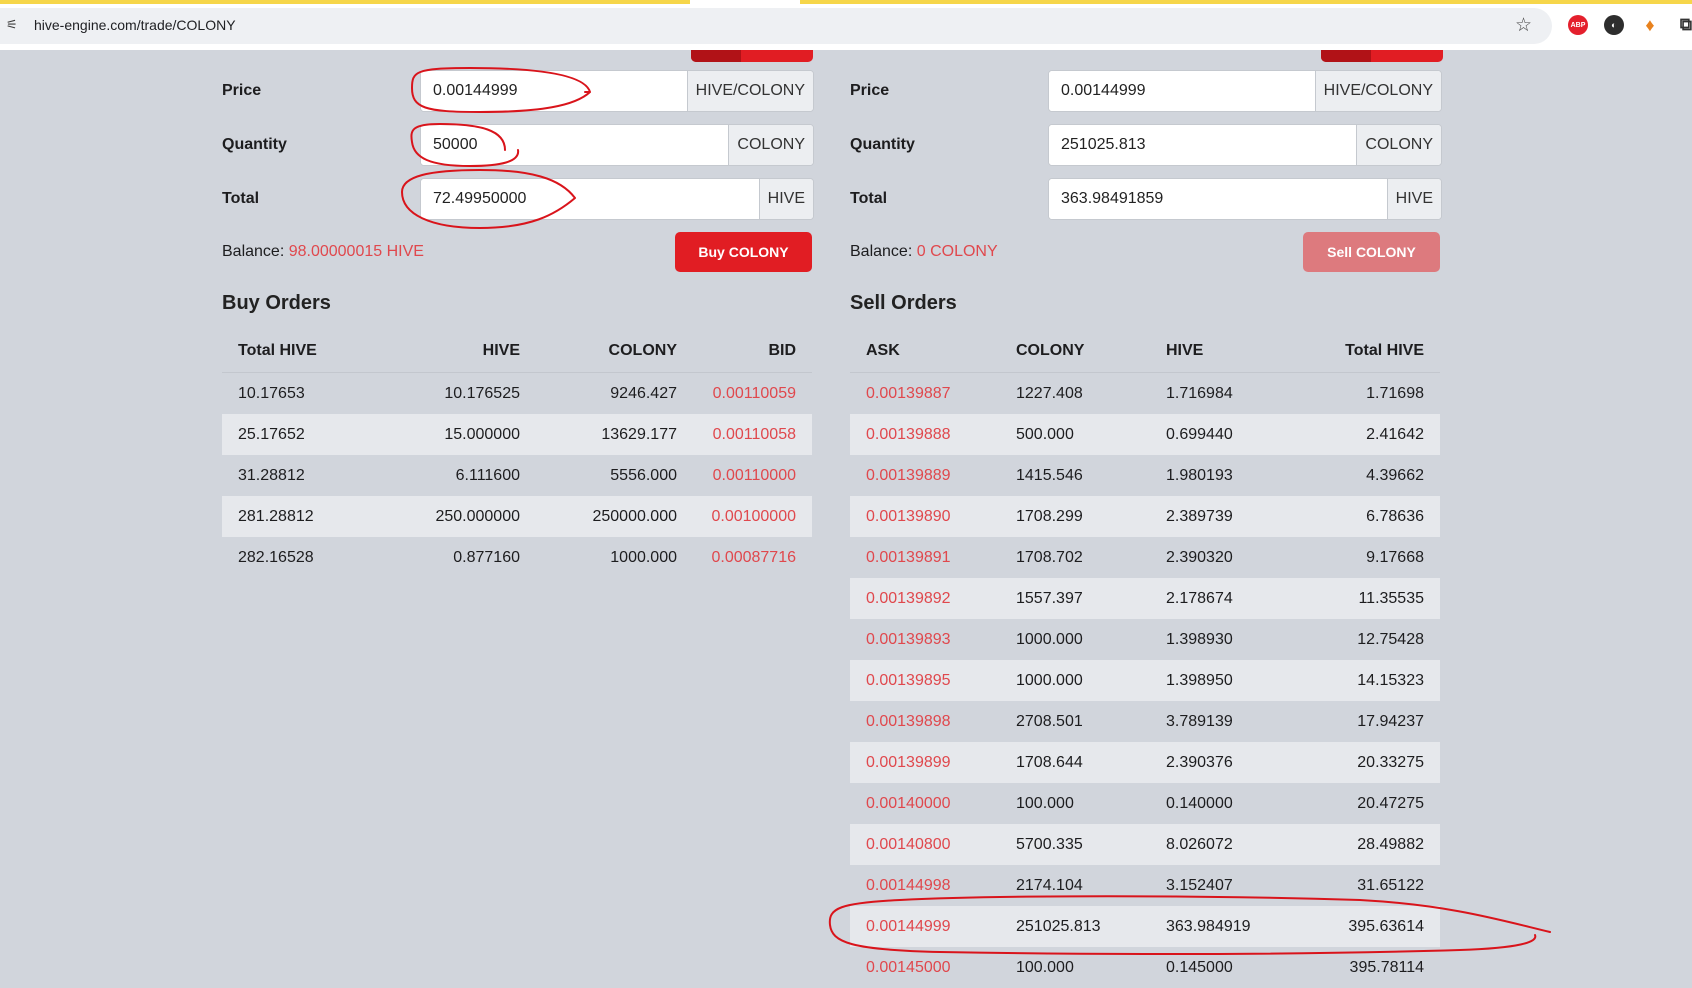 The width and height of the screenshot is (1692, 988). What do you see at coordinates (1386, 967) in the screenshot?
I see `sell_orders-cell-3: 395.78114` at bounding box center [1386, 967].